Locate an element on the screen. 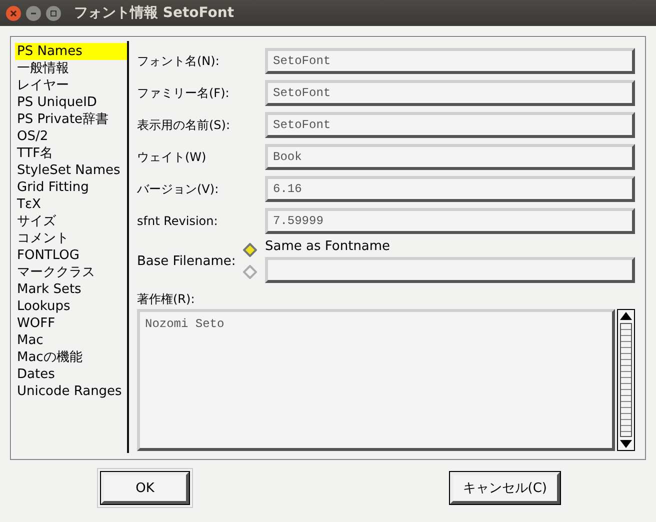 The image size is (656, 522). field-label: 表示用の名前(S): is located at coordinates (184, 125).